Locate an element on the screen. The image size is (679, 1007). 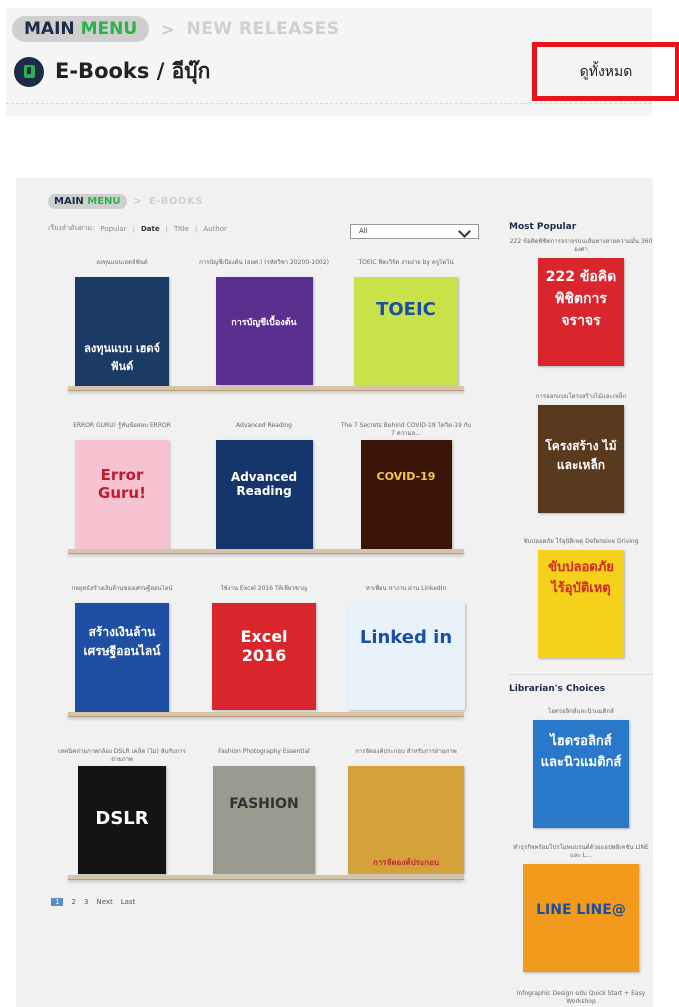
book-item: ใช้งาน Excel 2016 ให้เชี่ยวชาญ Excel 2016 is located at coordinates (264, 647).